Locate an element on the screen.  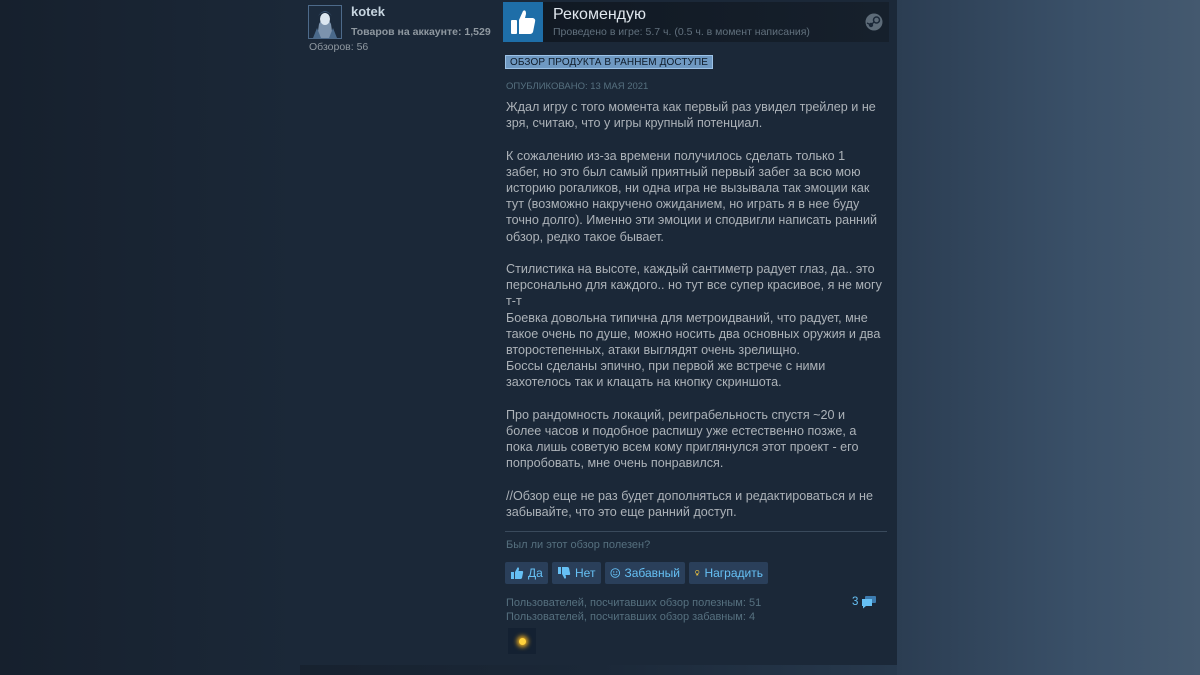
award-badge-glow is located at coordinates (522, 641).